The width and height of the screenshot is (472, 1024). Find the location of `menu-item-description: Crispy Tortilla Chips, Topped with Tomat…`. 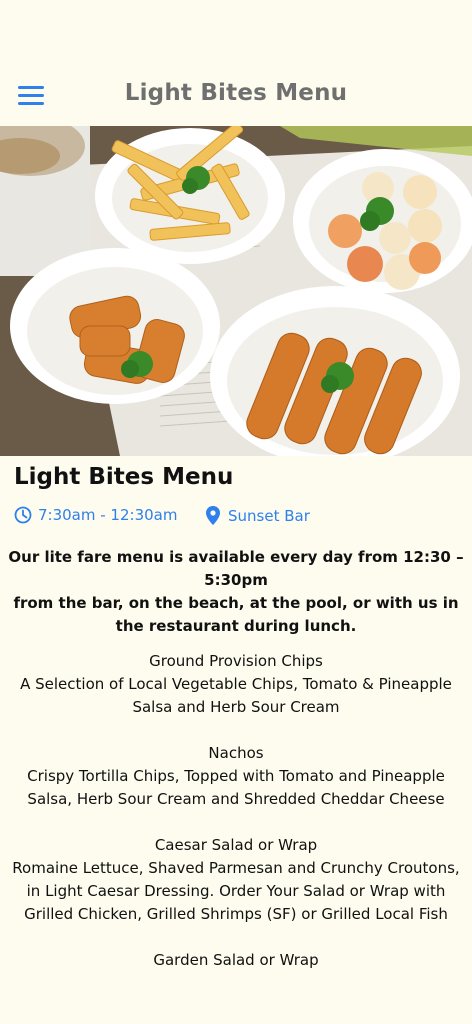

menu-item-description: Crispy Tortilla Chips, Topped with Tomat… is located at coordinates (236, 787).